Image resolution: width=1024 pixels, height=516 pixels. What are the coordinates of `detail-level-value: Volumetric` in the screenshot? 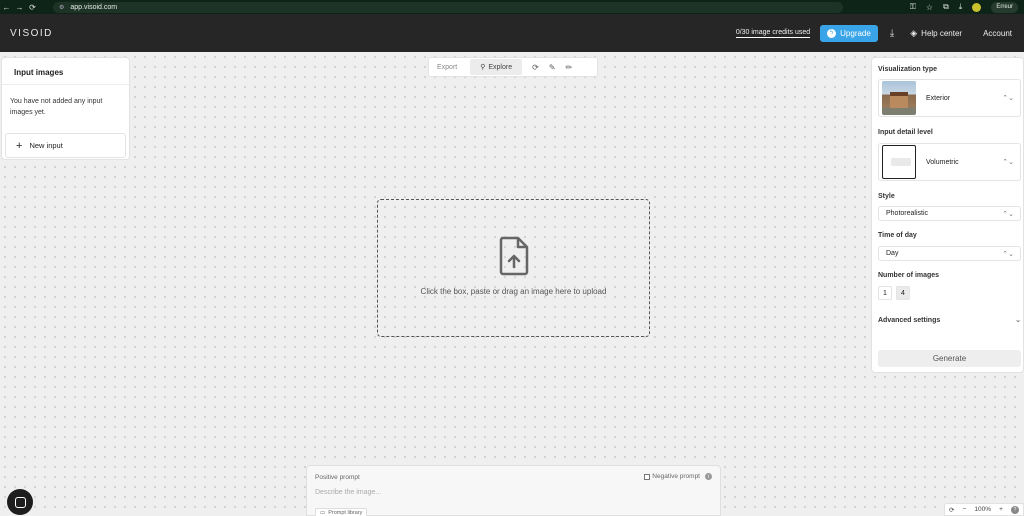 It's located at (942, 162).